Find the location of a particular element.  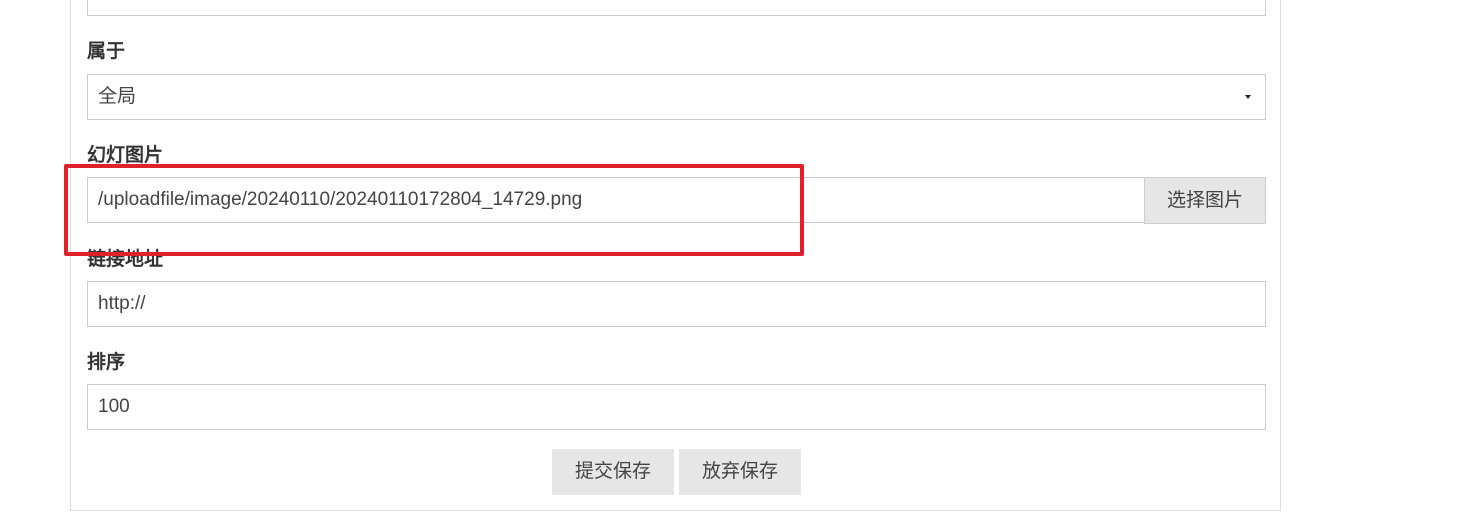

caret-down-icon is located at coordinates (1248, 97).